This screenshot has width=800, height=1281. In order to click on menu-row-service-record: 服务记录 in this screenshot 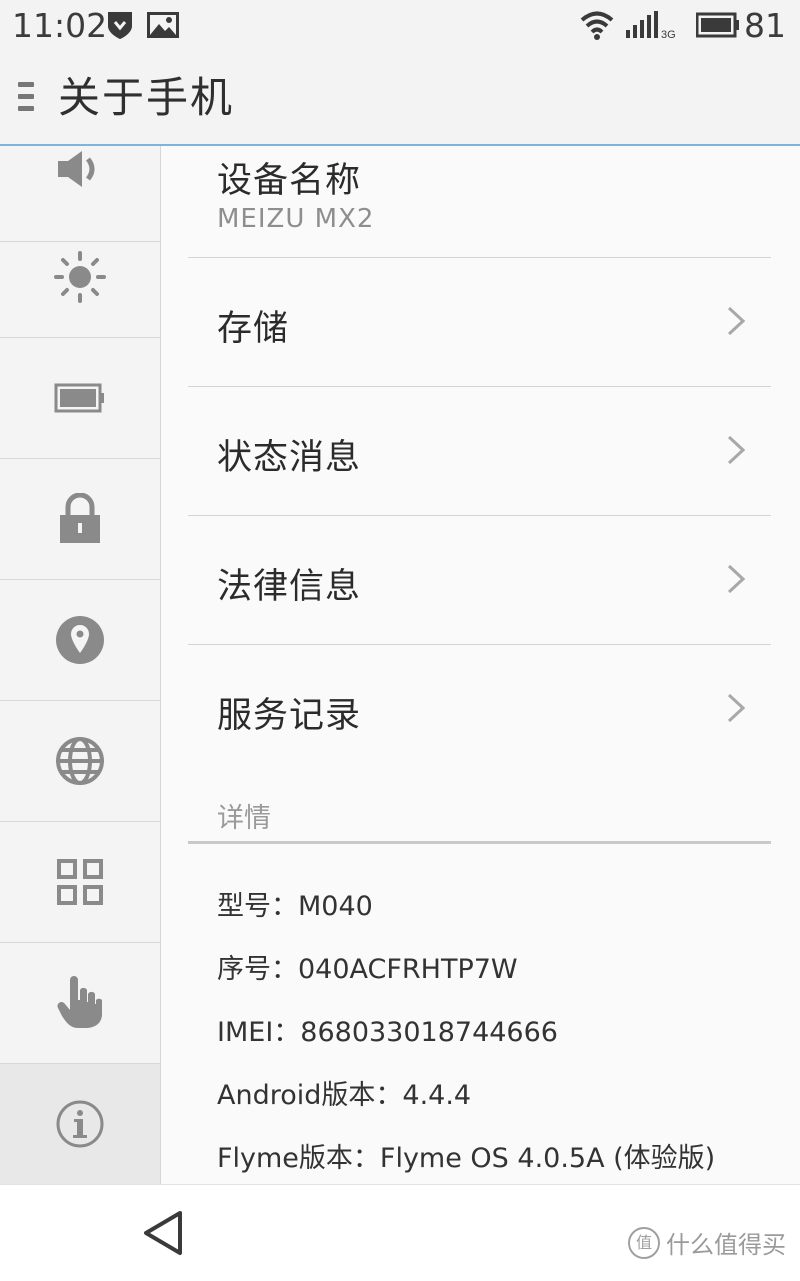, I will do `click(479, 709)`.